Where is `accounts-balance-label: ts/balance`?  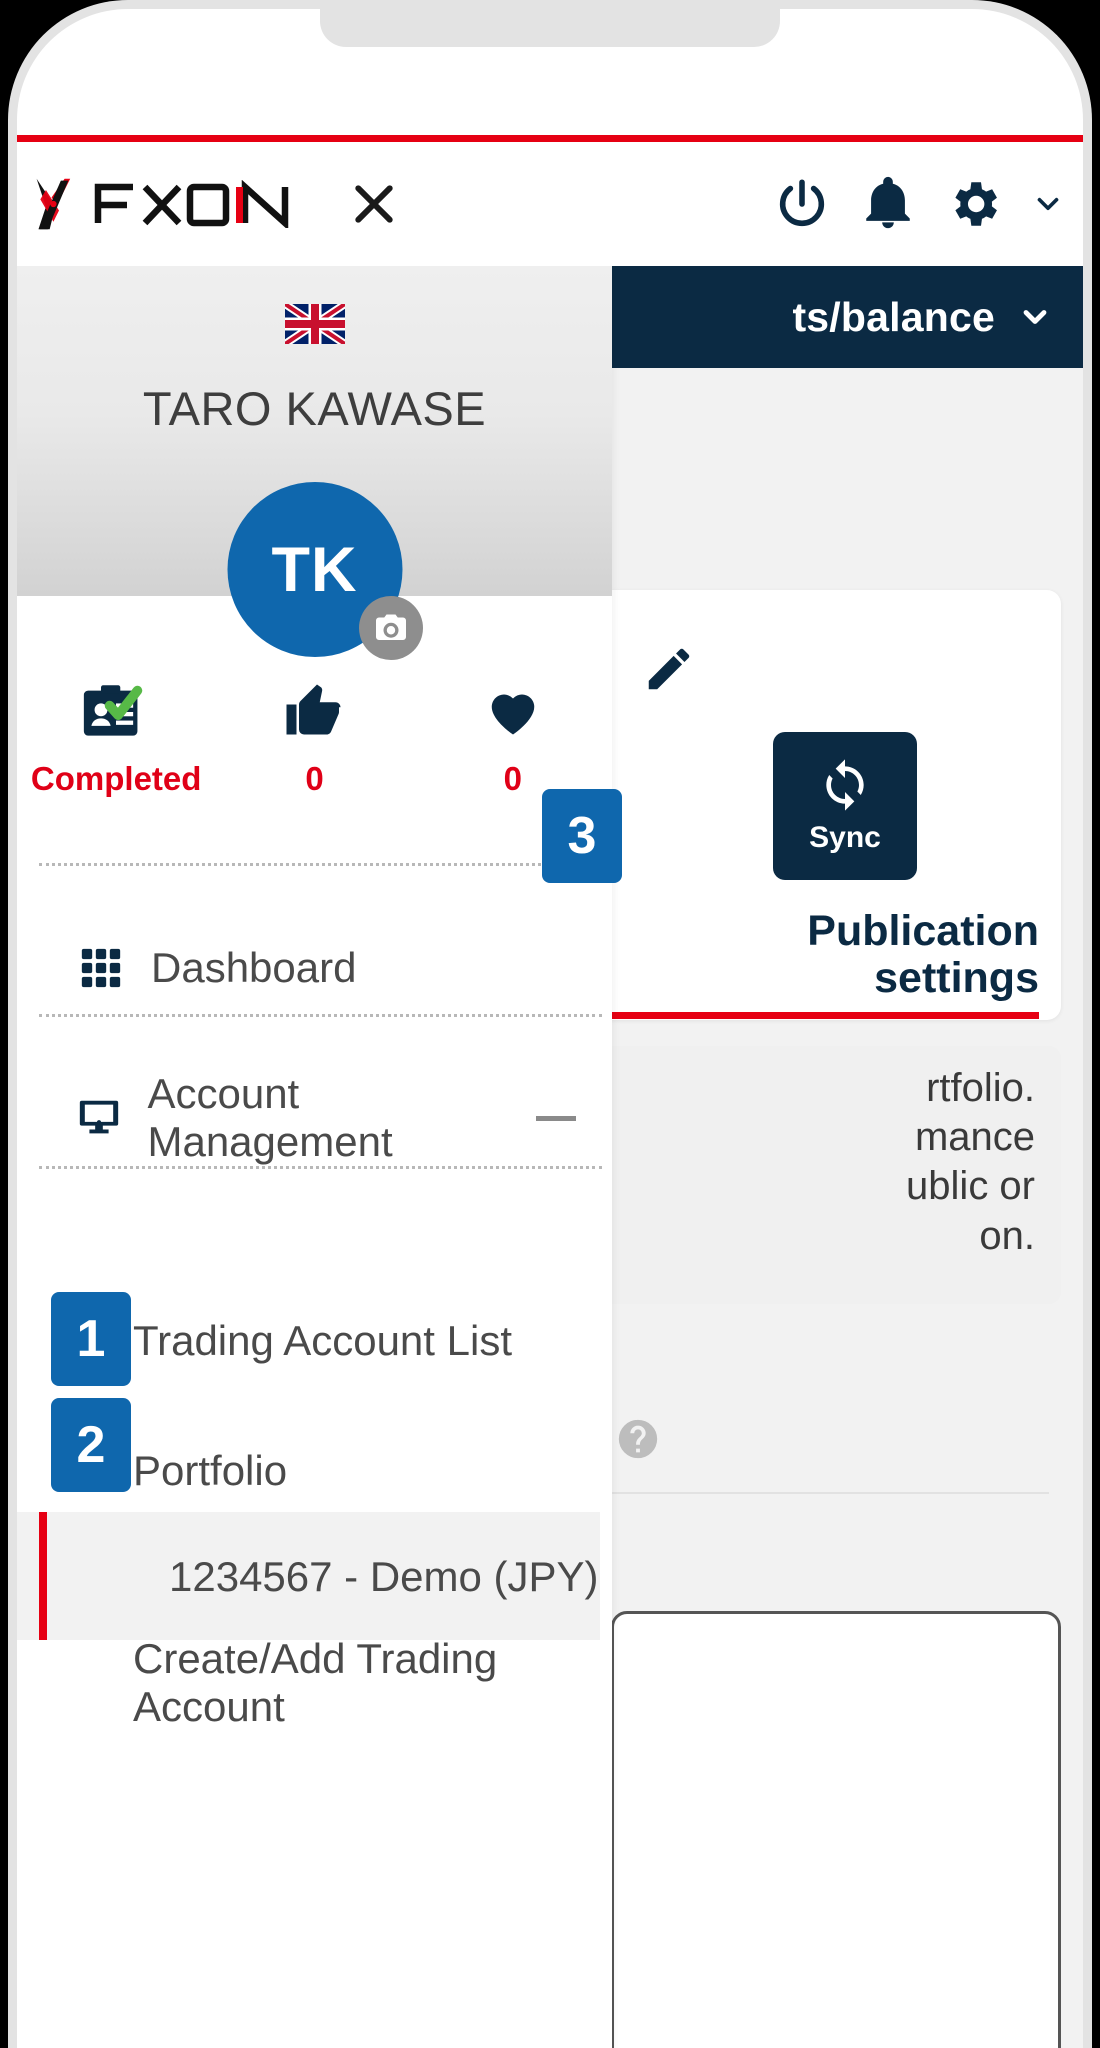 accounts-balance-label: ts/balance is located at coordinates (893, 316).